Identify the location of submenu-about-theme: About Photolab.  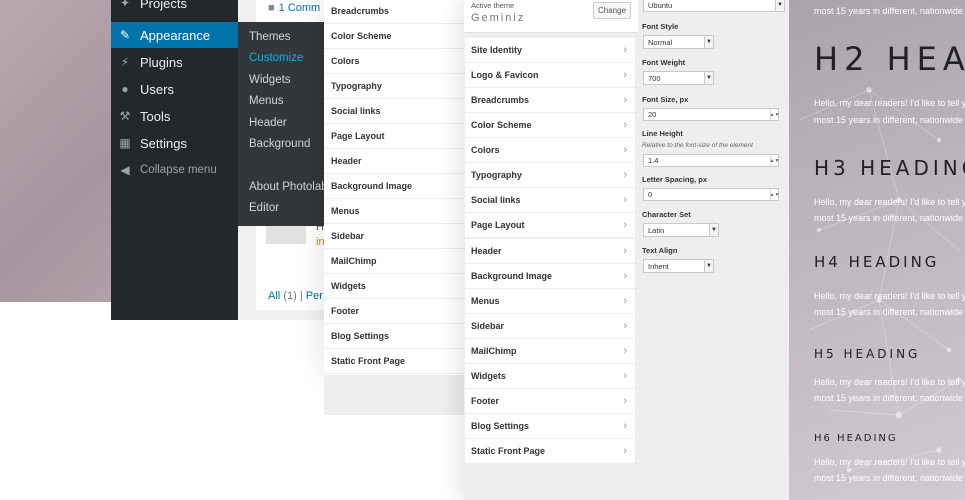
(288, 187).